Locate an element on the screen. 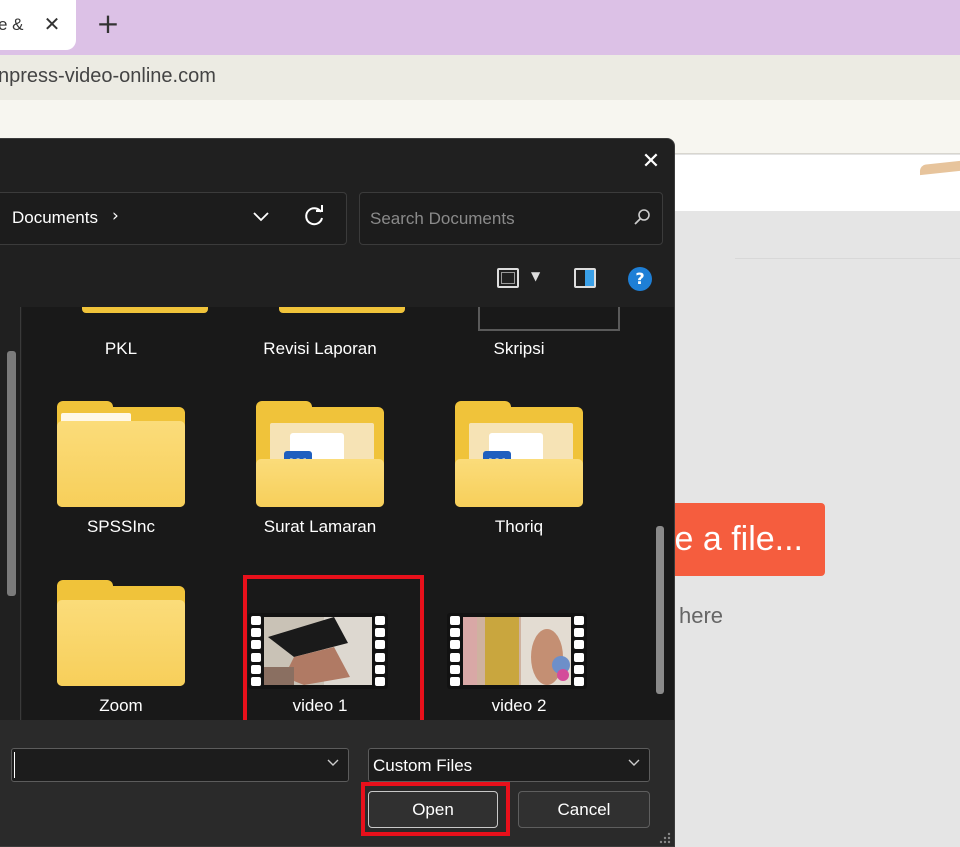 Image resolution: width=960 pixels, height=847 pixels. list-item: video 2 is located at coordinates (519, 643).